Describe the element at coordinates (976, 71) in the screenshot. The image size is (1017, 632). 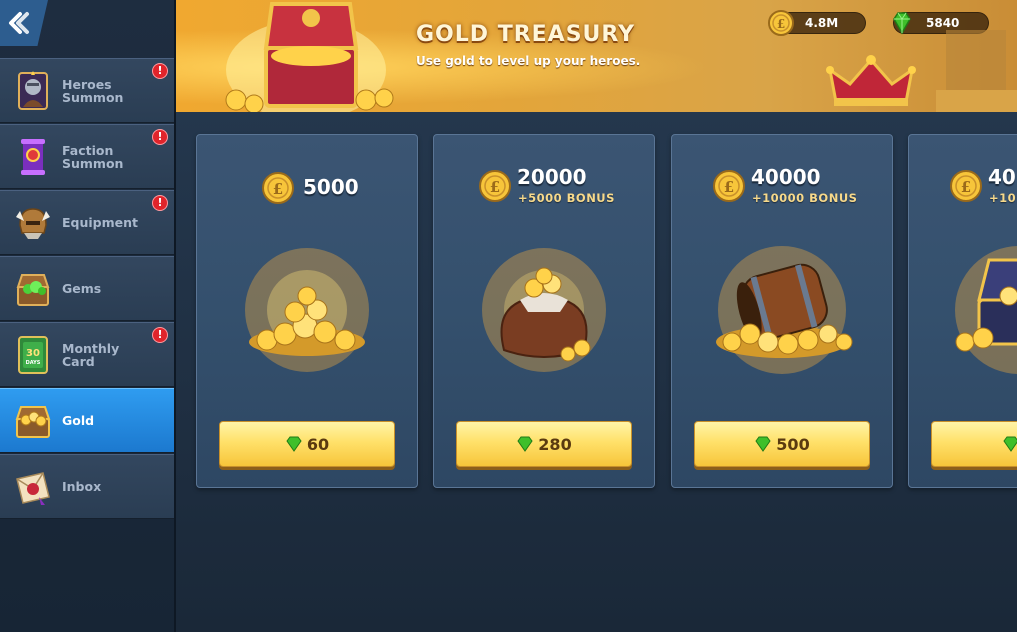
I see `background-treasure-art` at that location.